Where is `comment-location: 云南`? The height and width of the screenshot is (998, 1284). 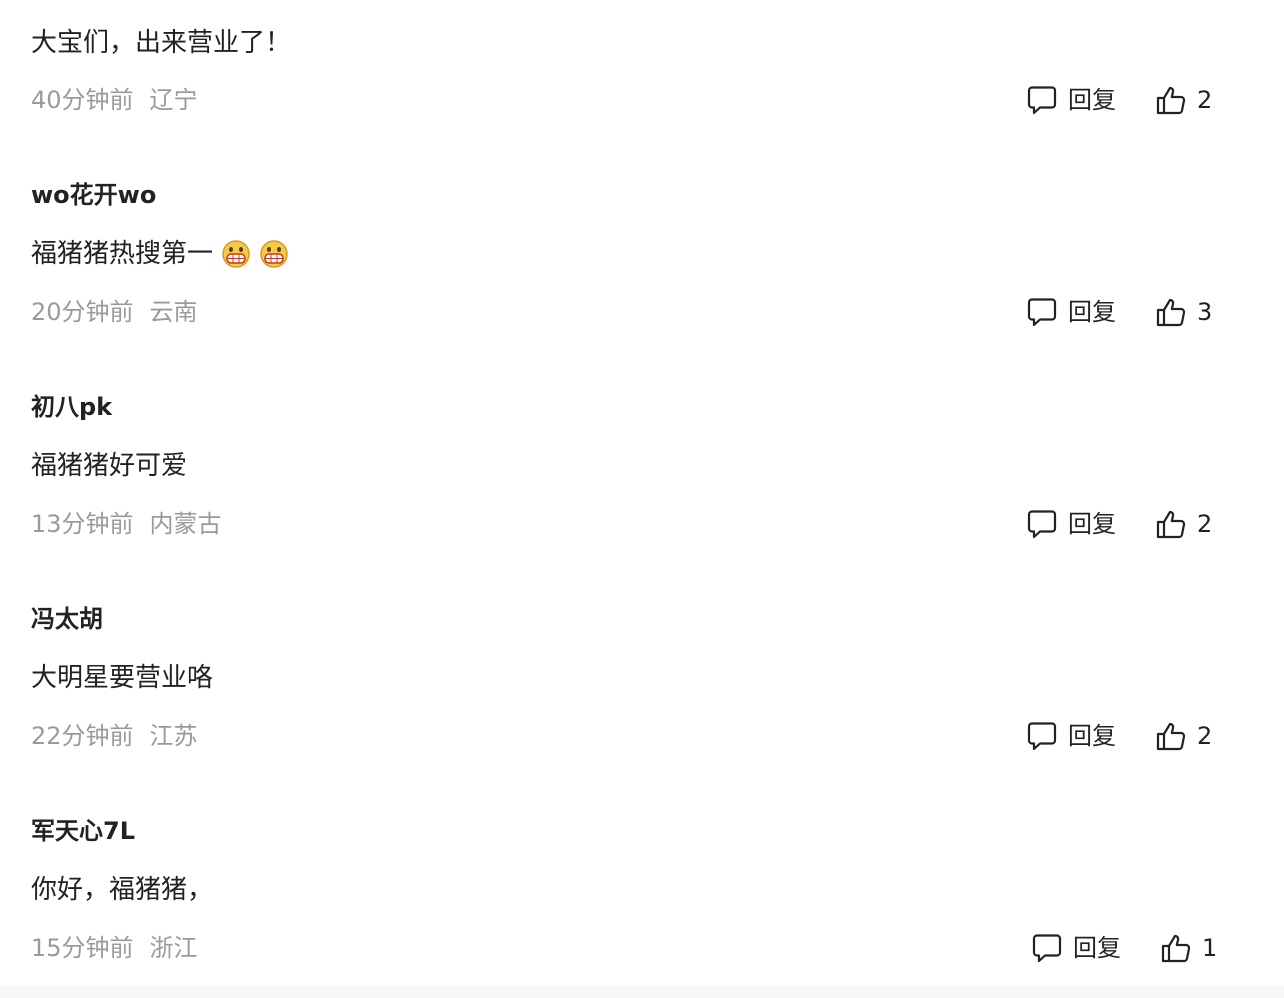 comment-location: 云南 is located at coordinates (173, 312).